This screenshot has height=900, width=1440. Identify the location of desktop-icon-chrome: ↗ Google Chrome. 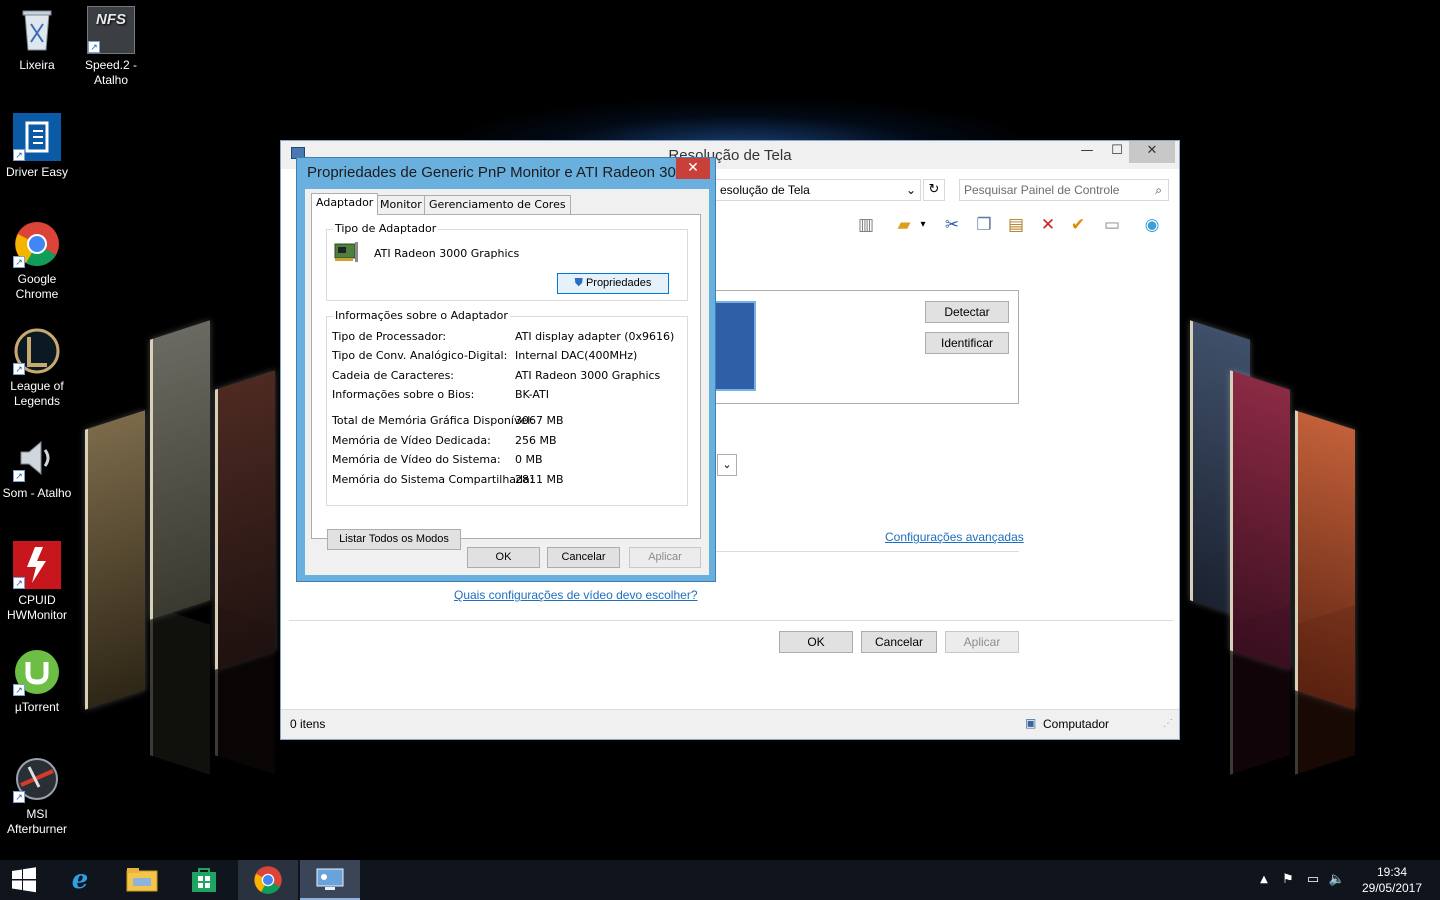
(37, 261).